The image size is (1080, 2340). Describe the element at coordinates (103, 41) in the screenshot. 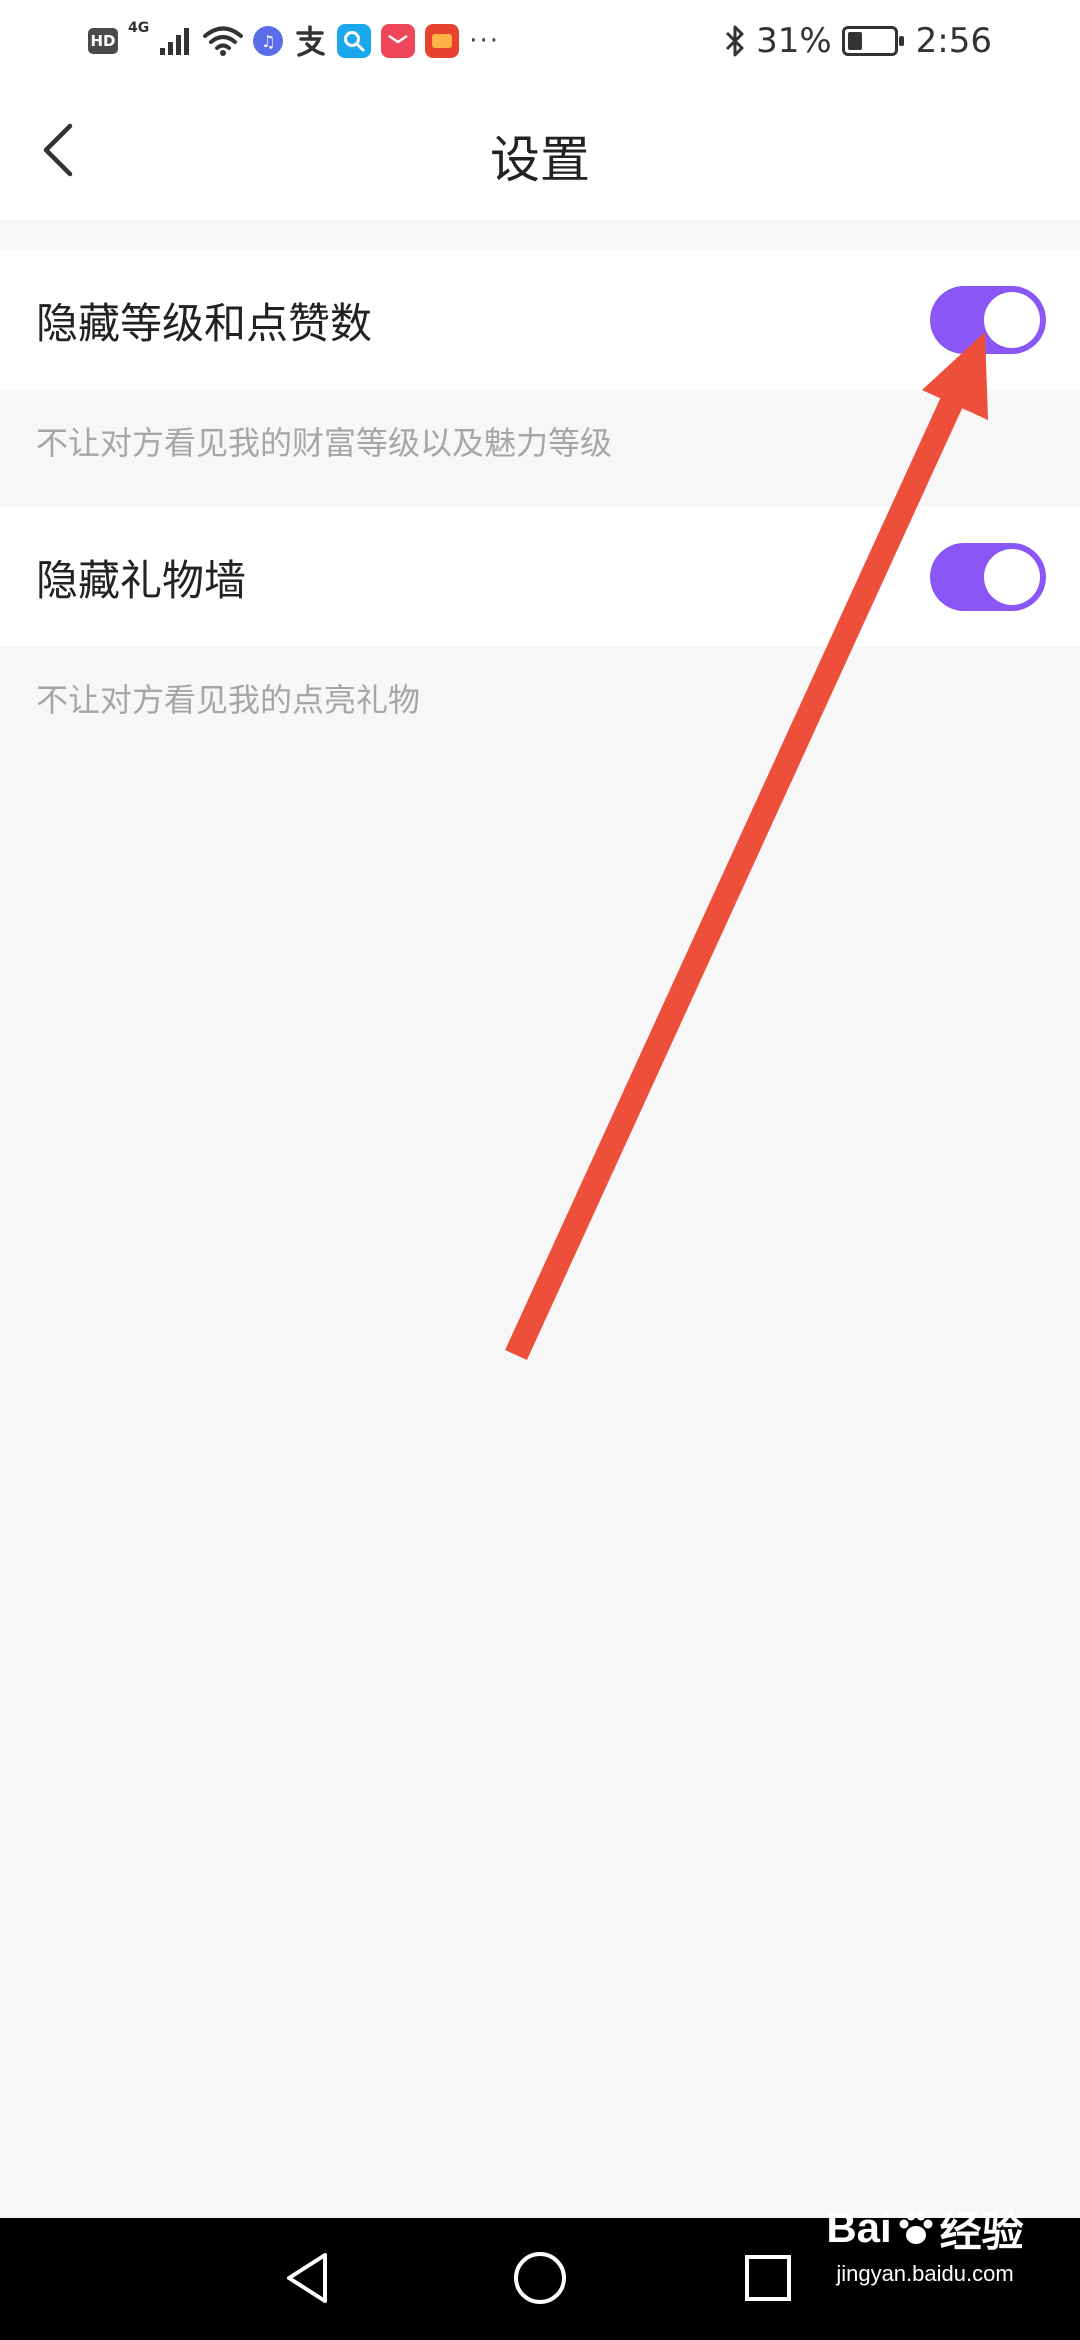

I see `hd-badge: HD` at that location.